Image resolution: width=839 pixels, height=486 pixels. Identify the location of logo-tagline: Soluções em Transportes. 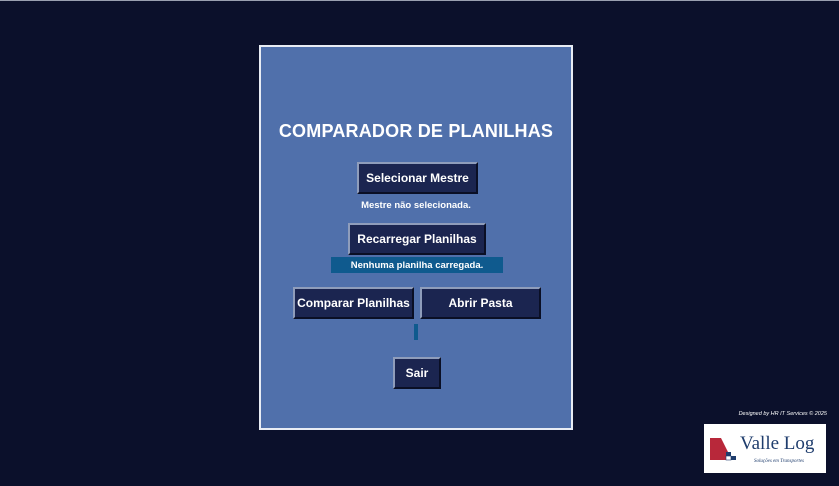
(779, 461).